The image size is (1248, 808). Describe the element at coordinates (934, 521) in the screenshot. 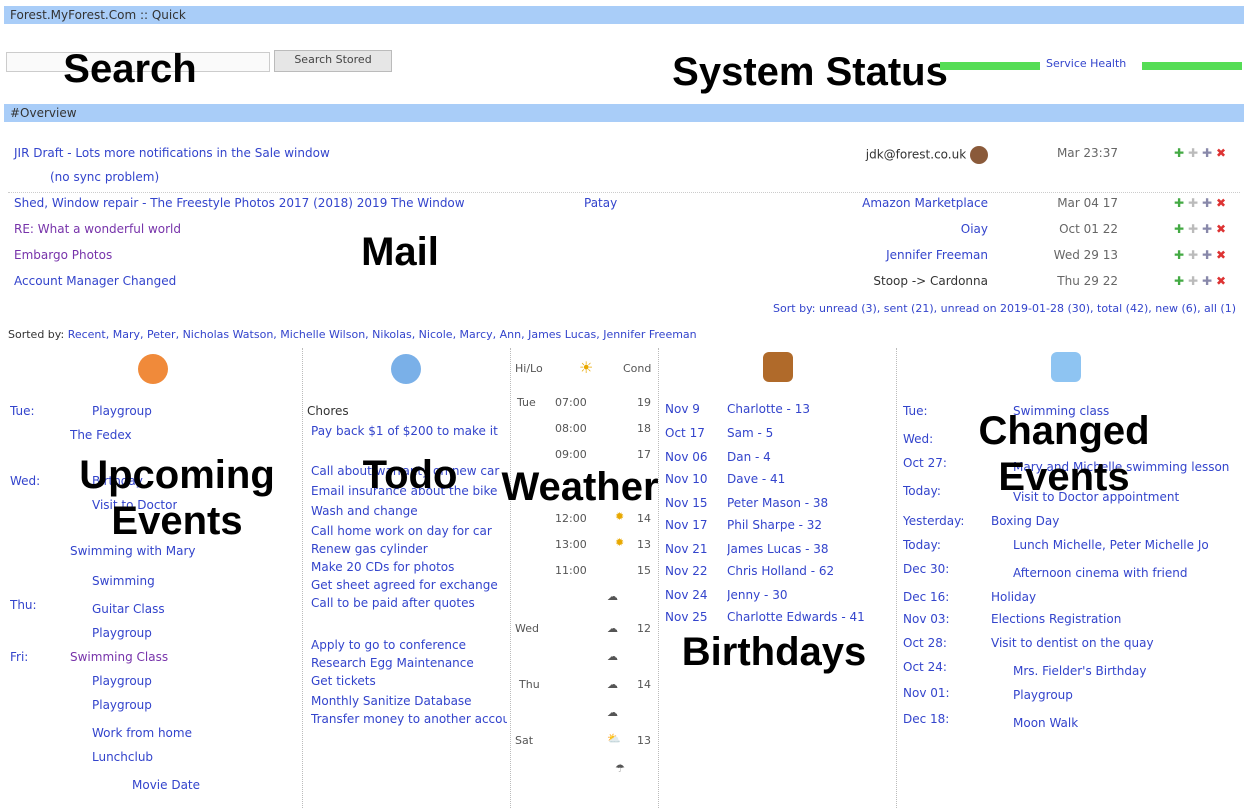

I see `changed-date: Yesterday:` at that location.